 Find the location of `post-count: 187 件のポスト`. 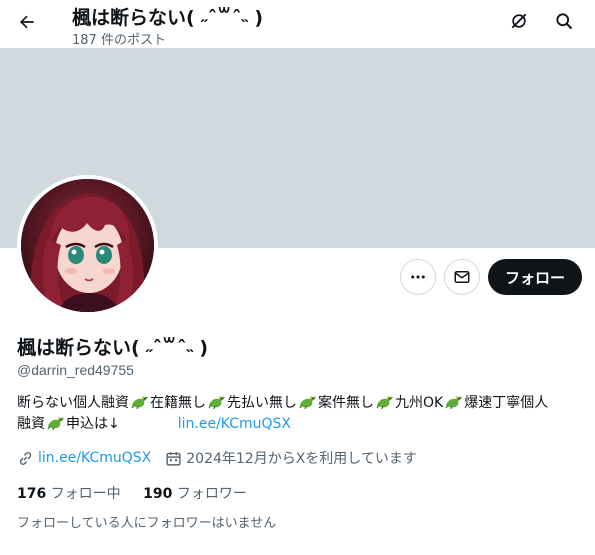

post-count: 187 件のポスト is located at coordinates (119, 40).